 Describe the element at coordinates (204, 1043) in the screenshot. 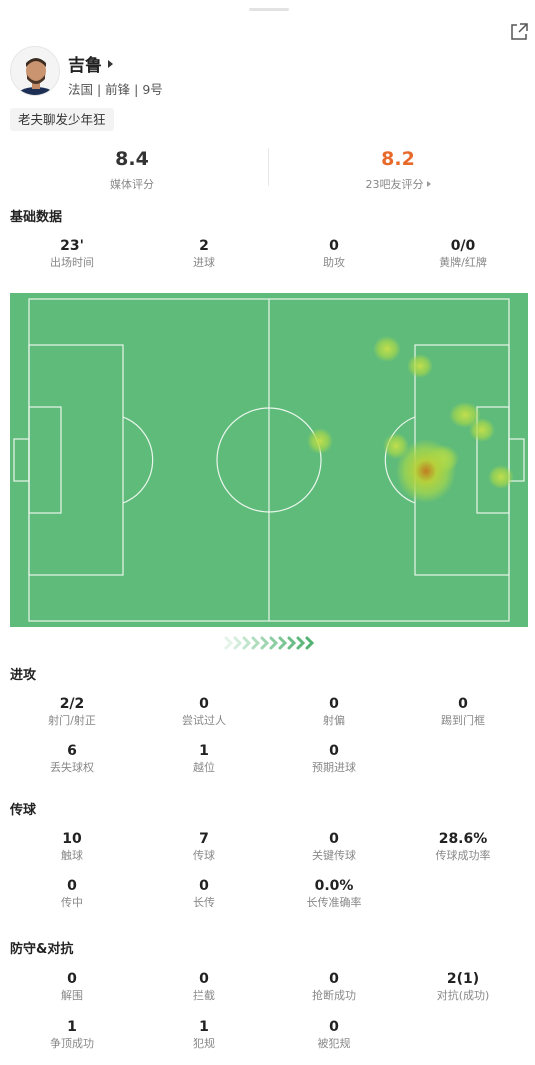

I see `stat-label: 犯规` at that location.